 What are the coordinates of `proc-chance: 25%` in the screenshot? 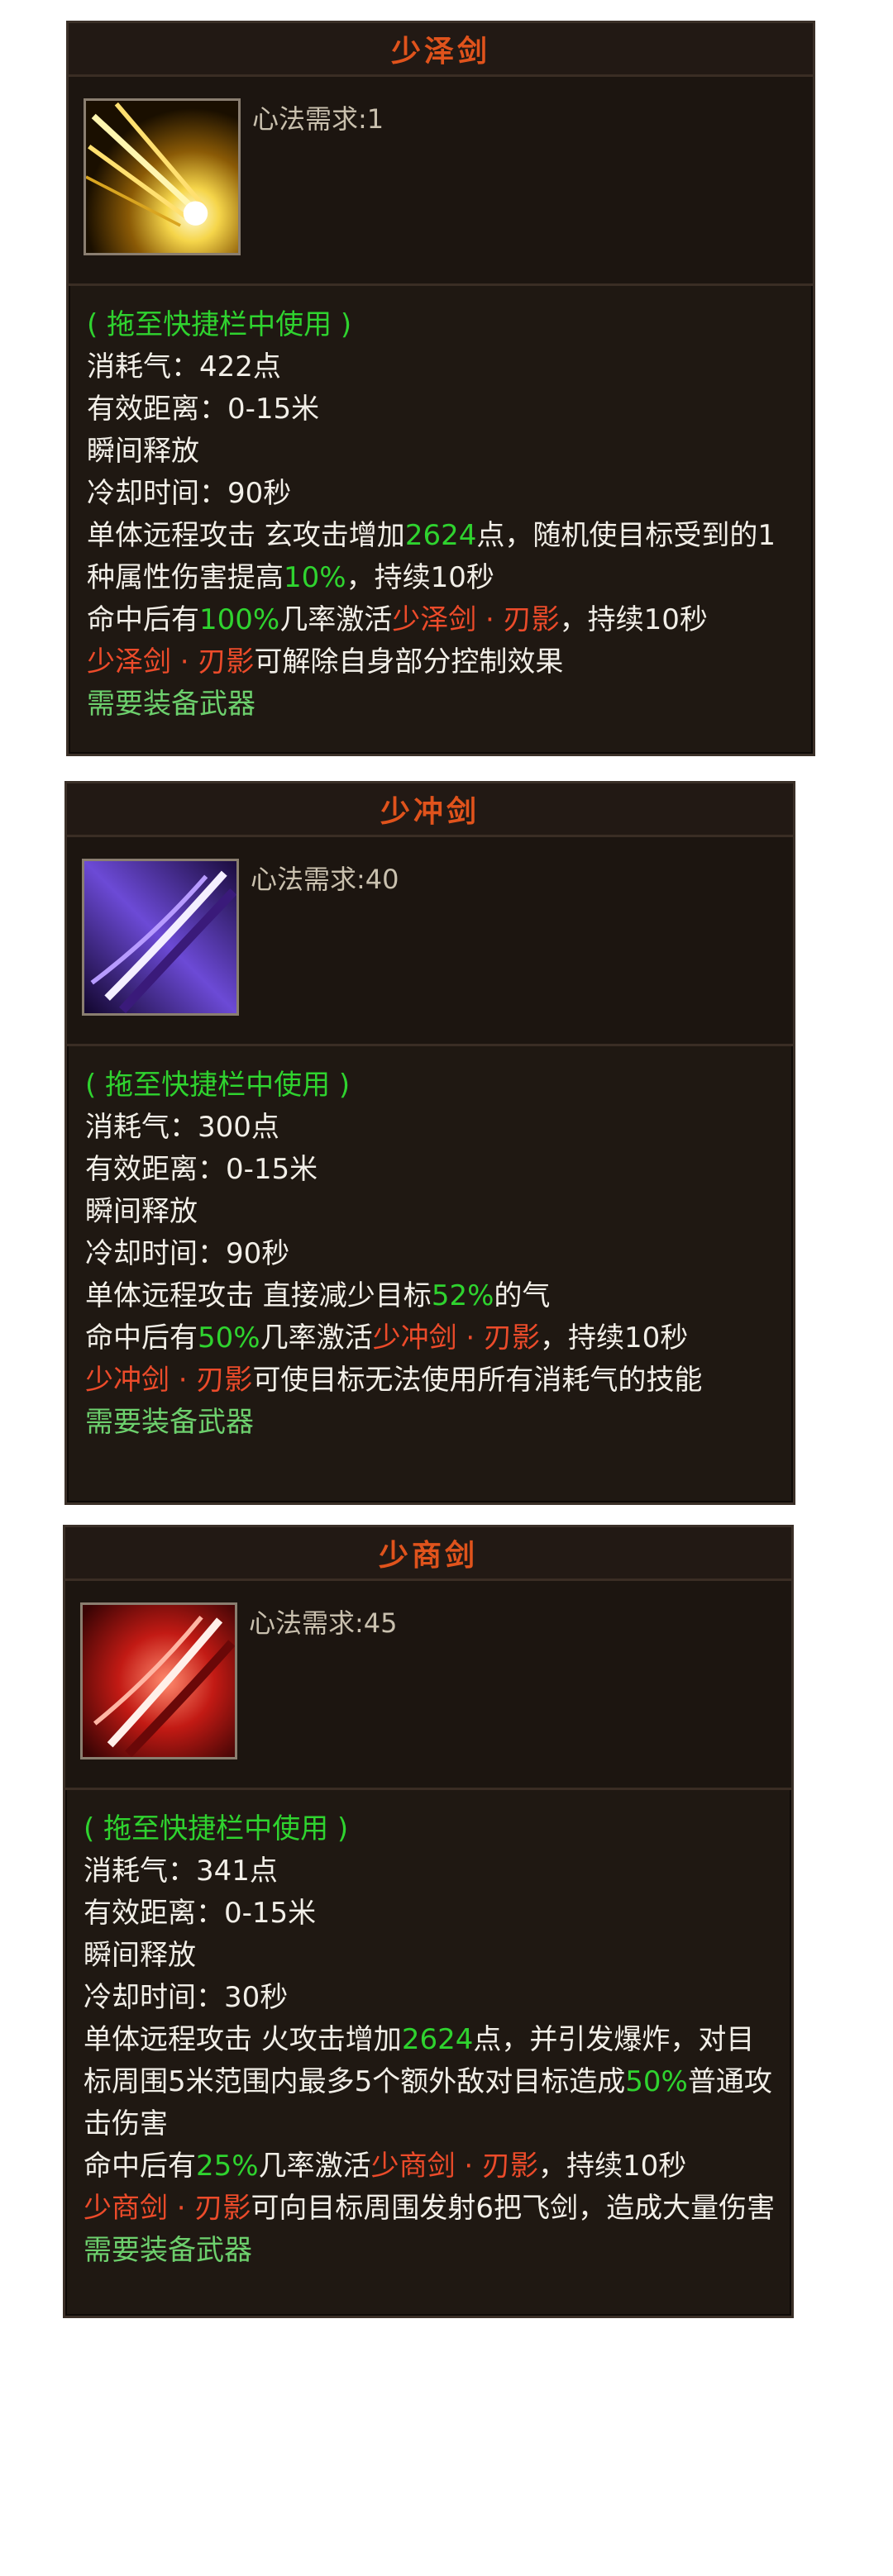 It's located at (227, 2167).